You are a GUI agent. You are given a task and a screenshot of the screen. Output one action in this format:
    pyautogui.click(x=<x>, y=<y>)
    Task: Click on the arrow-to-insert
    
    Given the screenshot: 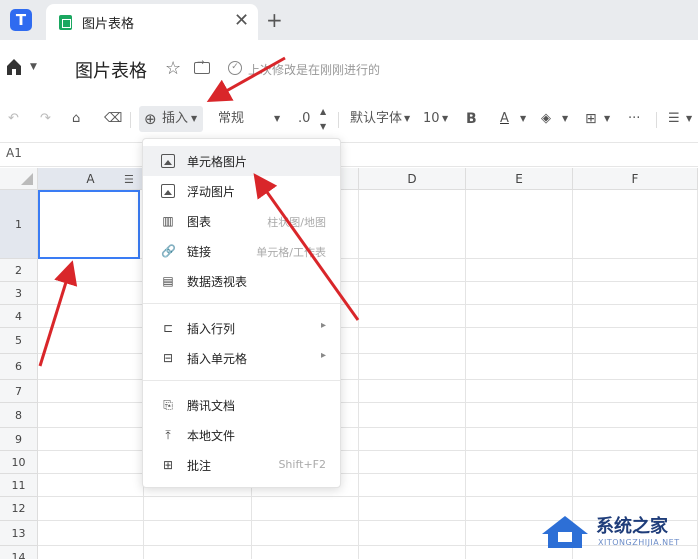 What is the action you would take?
    pyautogui.click(x=246, y=79)
    